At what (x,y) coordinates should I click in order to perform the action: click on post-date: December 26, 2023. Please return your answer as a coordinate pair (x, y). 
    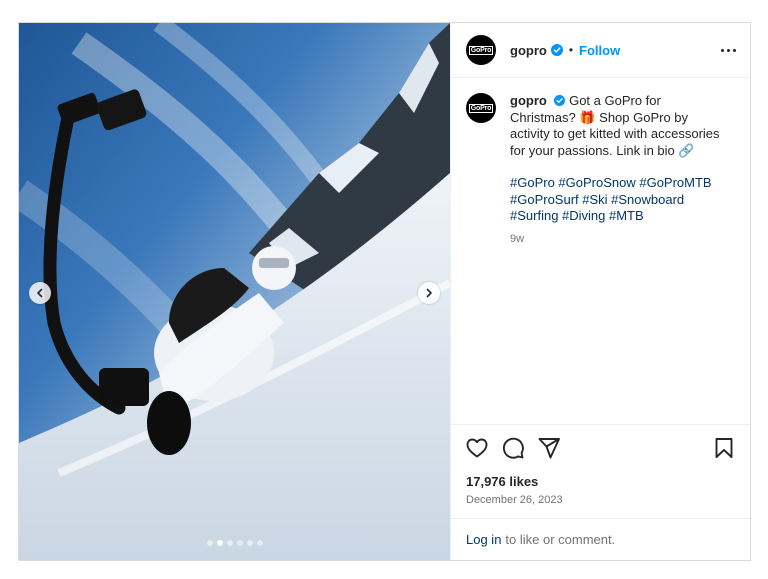
    Looking at the image, I should click on (600, 503).